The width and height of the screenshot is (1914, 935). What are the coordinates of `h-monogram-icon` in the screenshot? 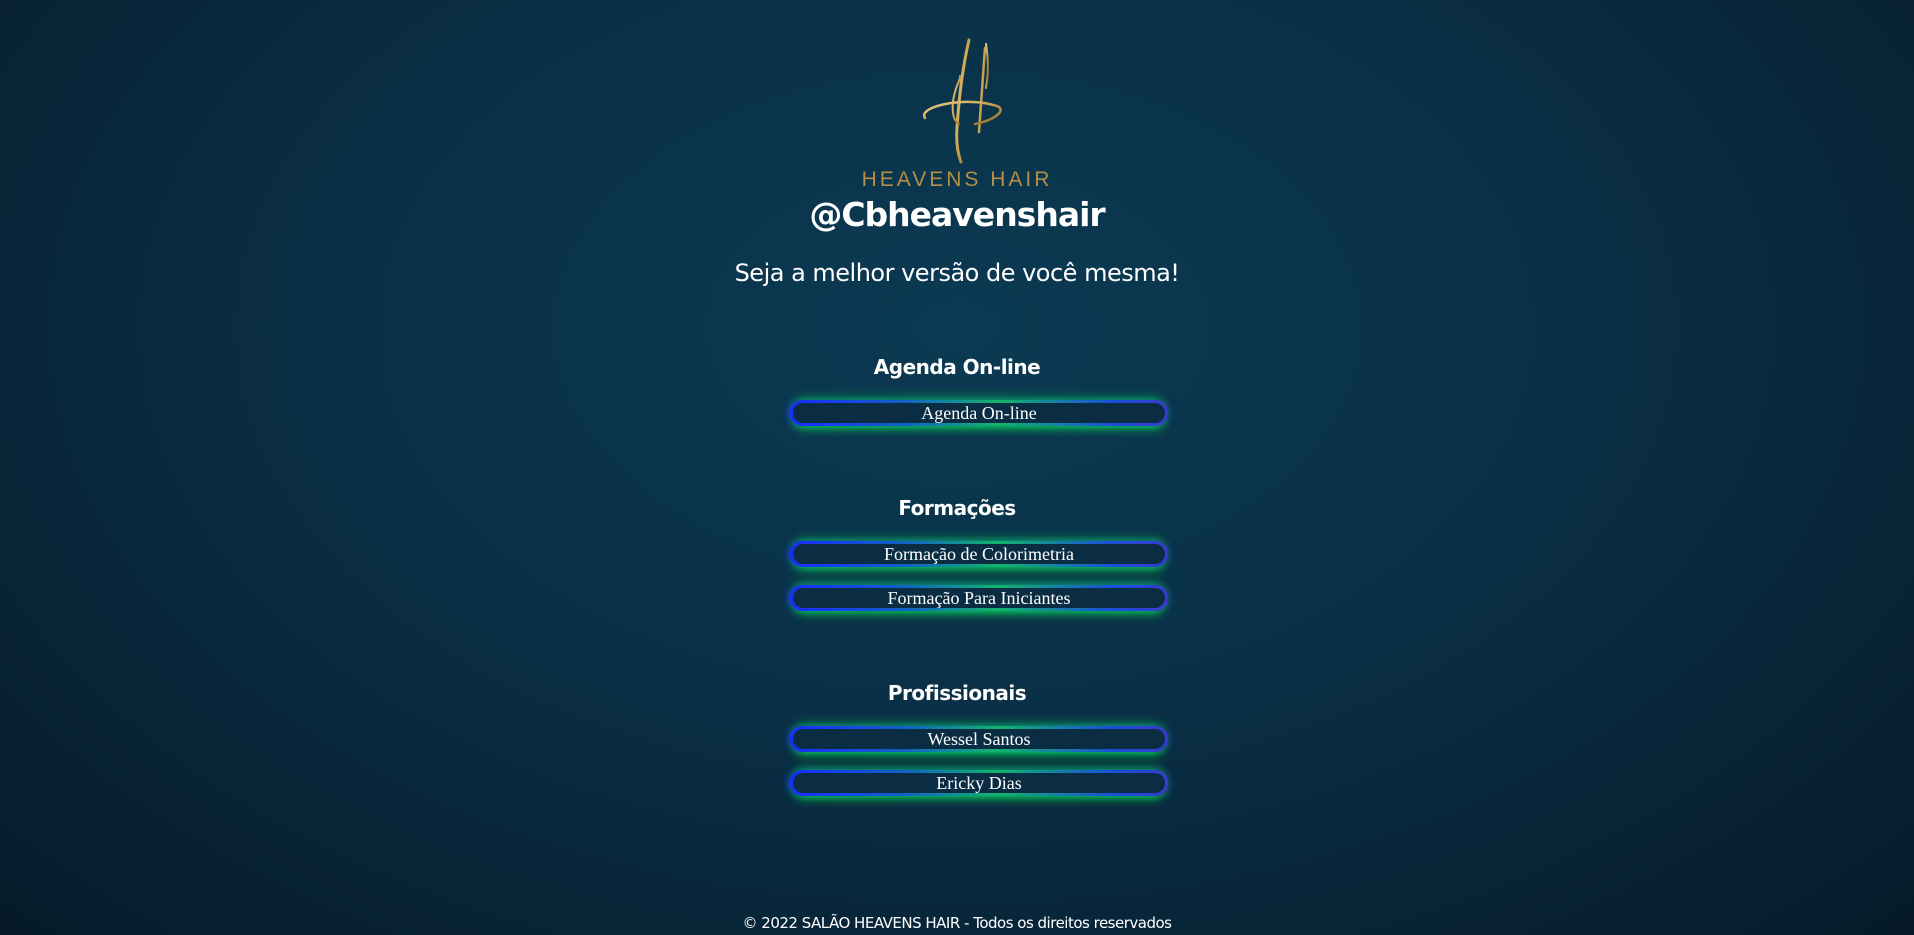 It's located at (962, 101).